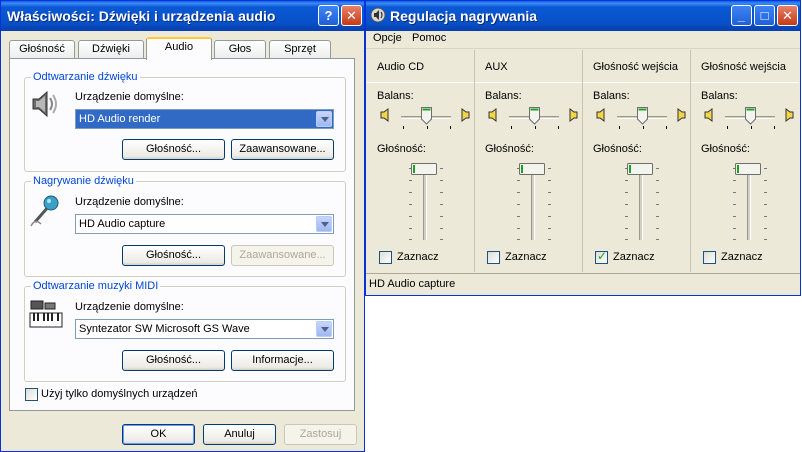 The width and height of the screenshot is (802, 452). I want to click on menu-help: Pomoc, so click(429, 38).